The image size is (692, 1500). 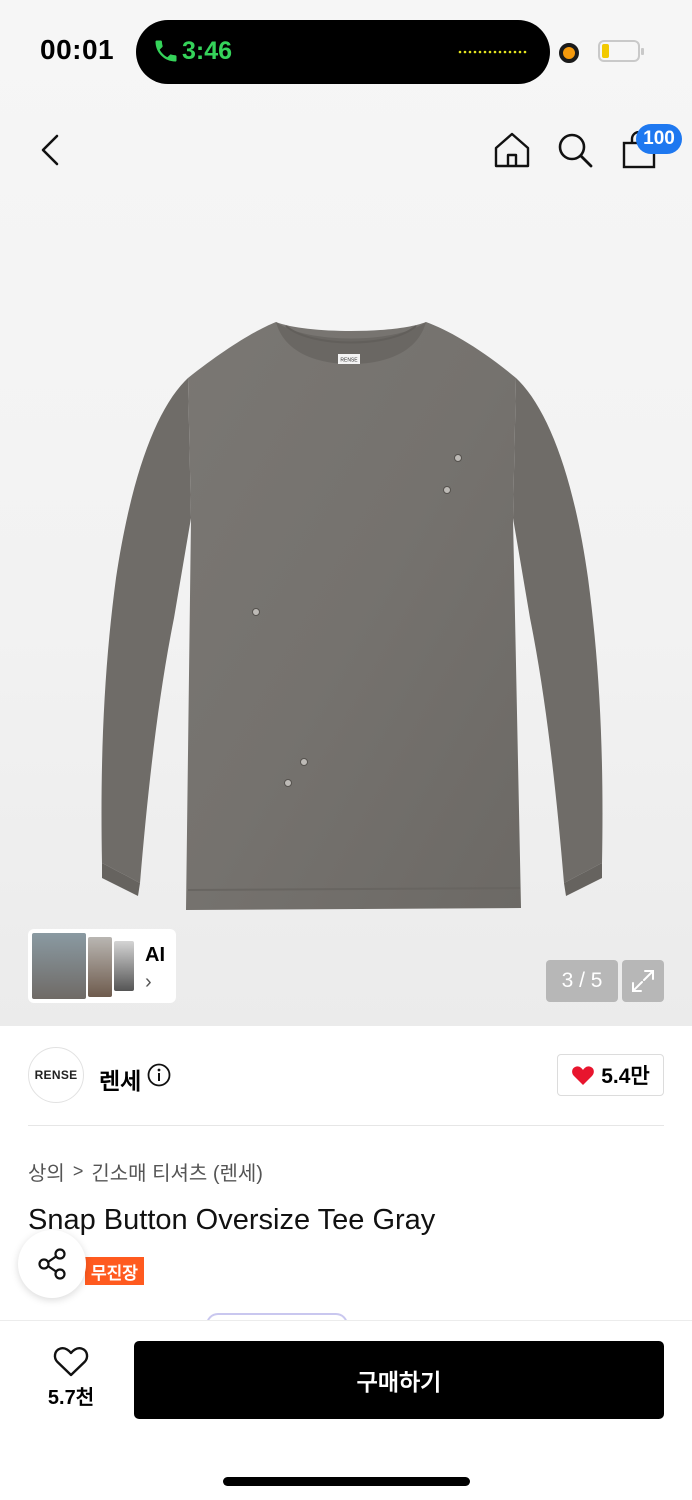 I want to click on expand-button, so click(x=643, y=981).